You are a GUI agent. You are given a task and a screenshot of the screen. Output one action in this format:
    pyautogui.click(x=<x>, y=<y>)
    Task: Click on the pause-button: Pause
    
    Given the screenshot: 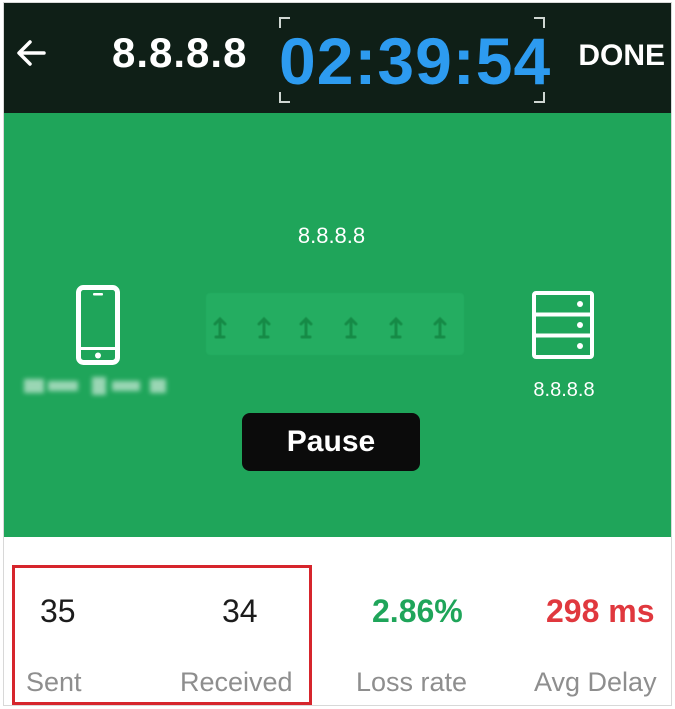 What is the action you would take?
    pyautogui.click(x=331, y=442)
    